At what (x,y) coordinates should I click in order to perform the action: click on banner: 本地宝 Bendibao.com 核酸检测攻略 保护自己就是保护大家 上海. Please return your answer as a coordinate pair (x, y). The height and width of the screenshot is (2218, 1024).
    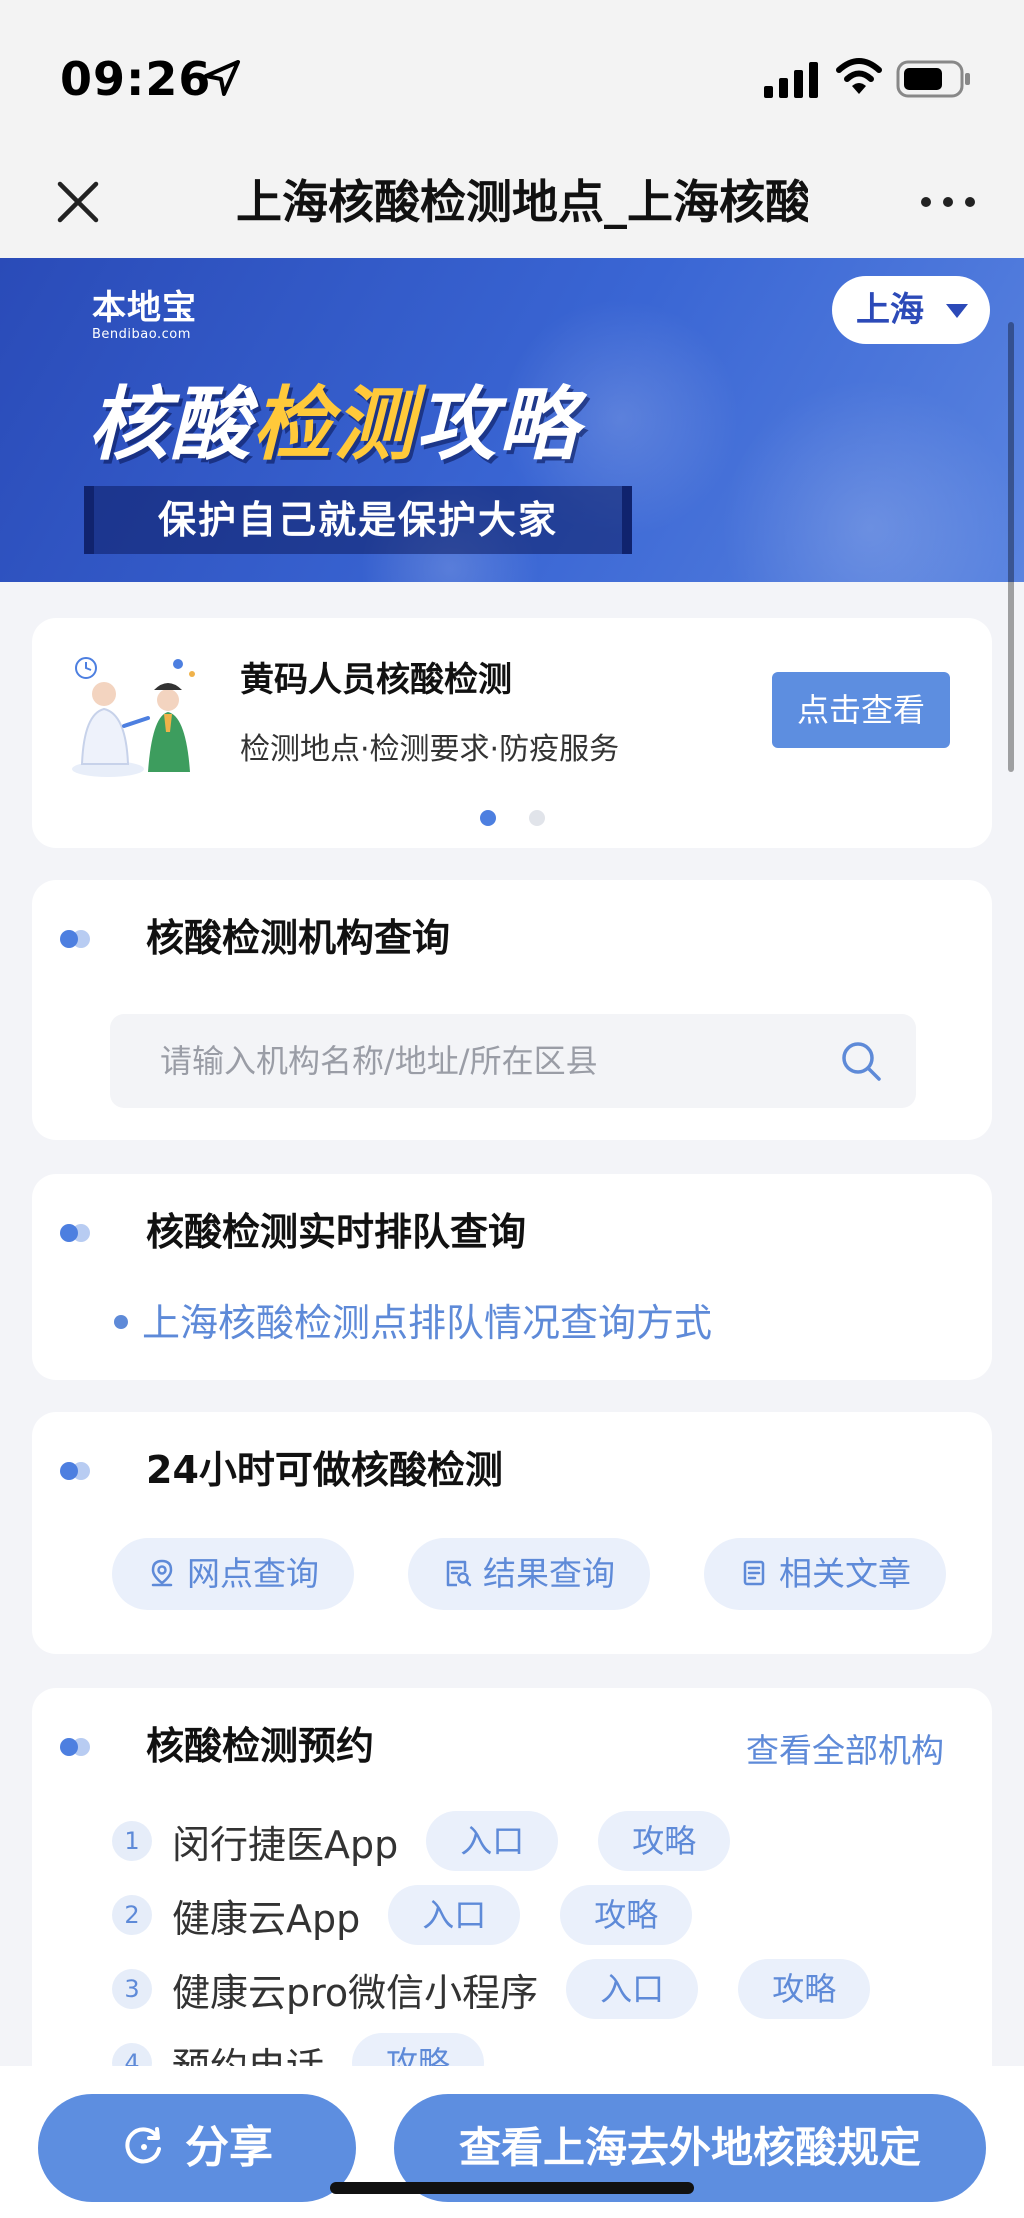
    Looking at the image, I should click on (512, 420).